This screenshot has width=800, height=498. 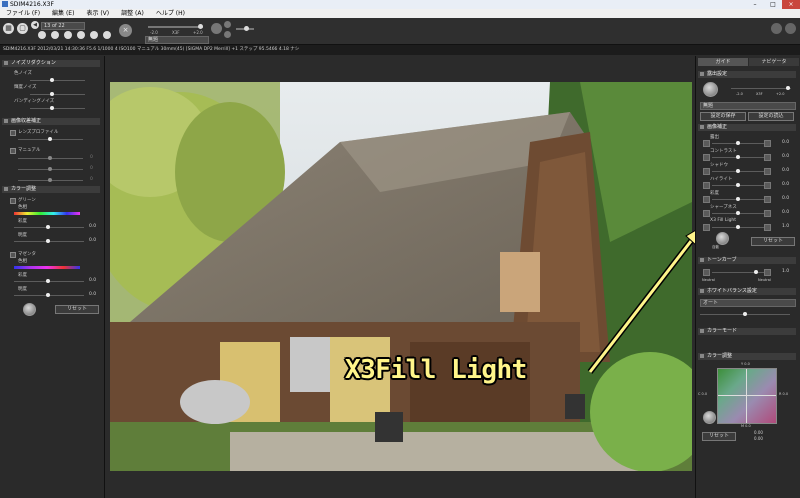 What do you see at coordinates (767, 272) in the screenshot?
I see `tone-plus-button` at bounding box center [767, 272].